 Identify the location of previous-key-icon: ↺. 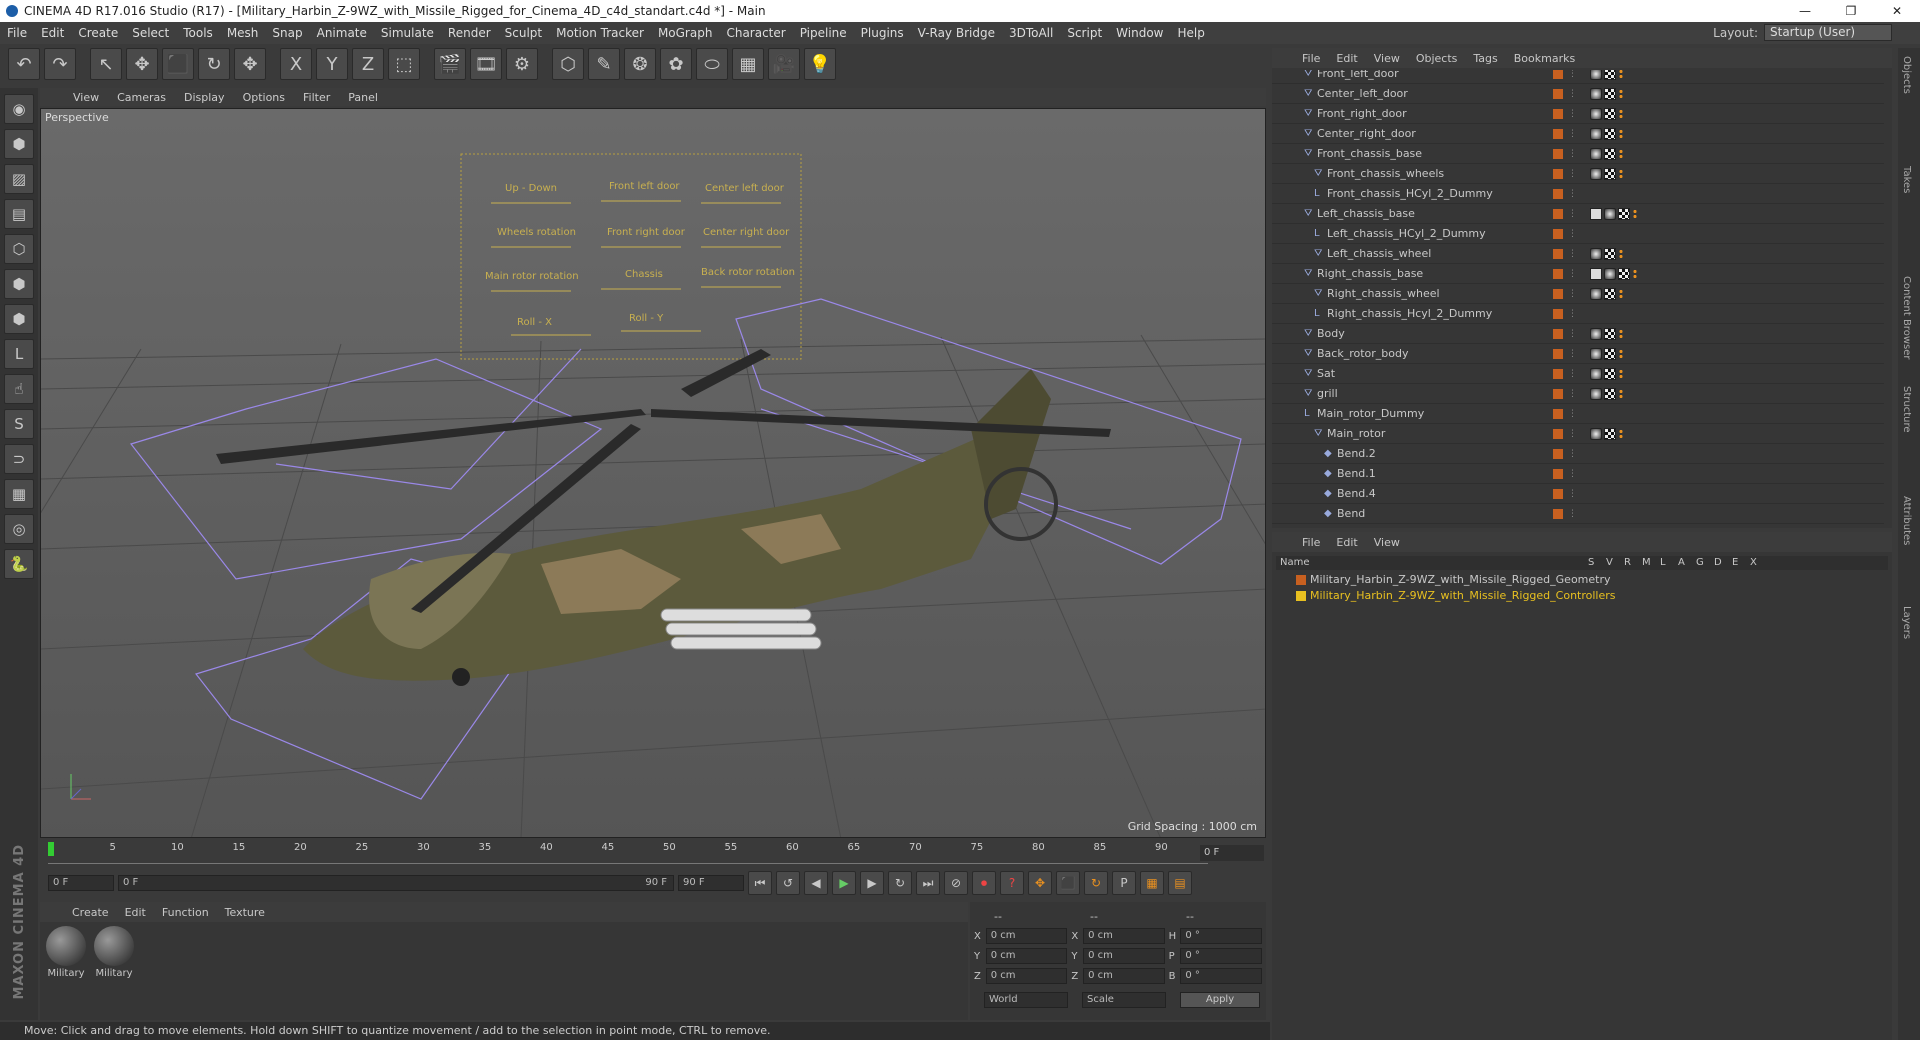
(788, 883).